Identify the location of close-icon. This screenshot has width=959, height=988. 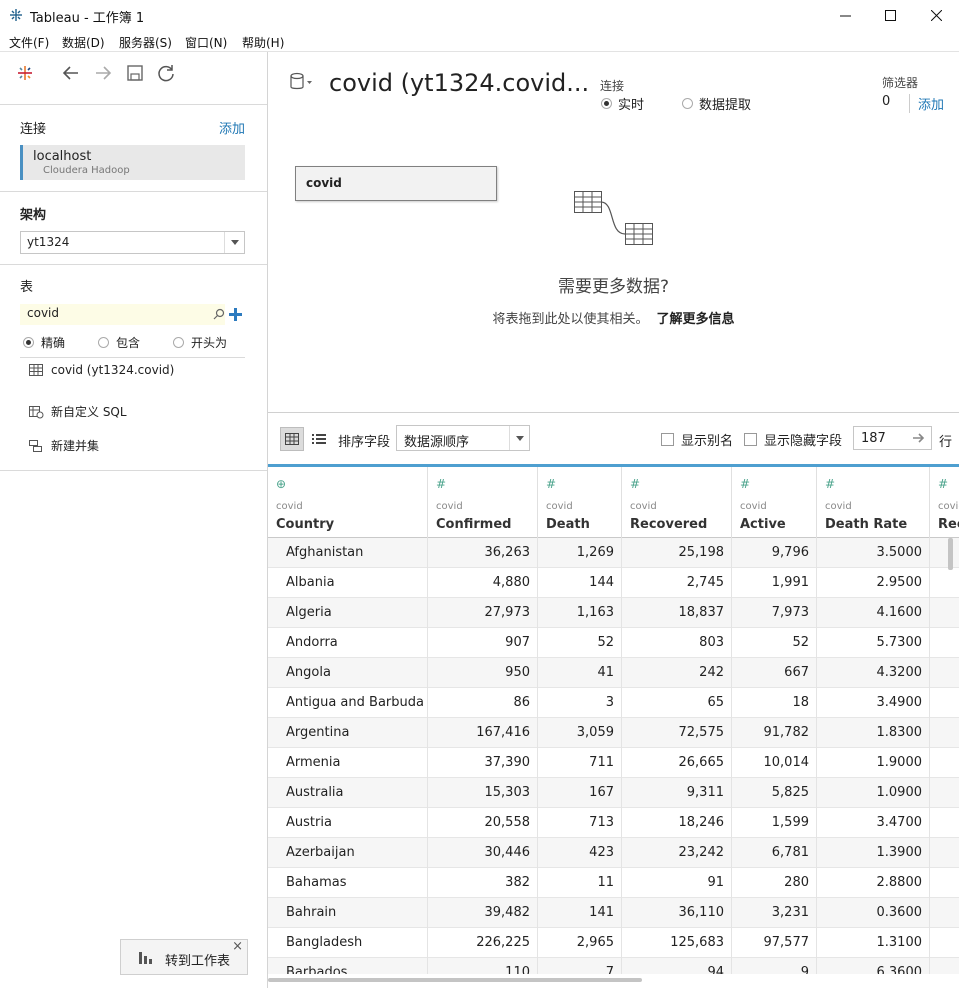
(936, 15).